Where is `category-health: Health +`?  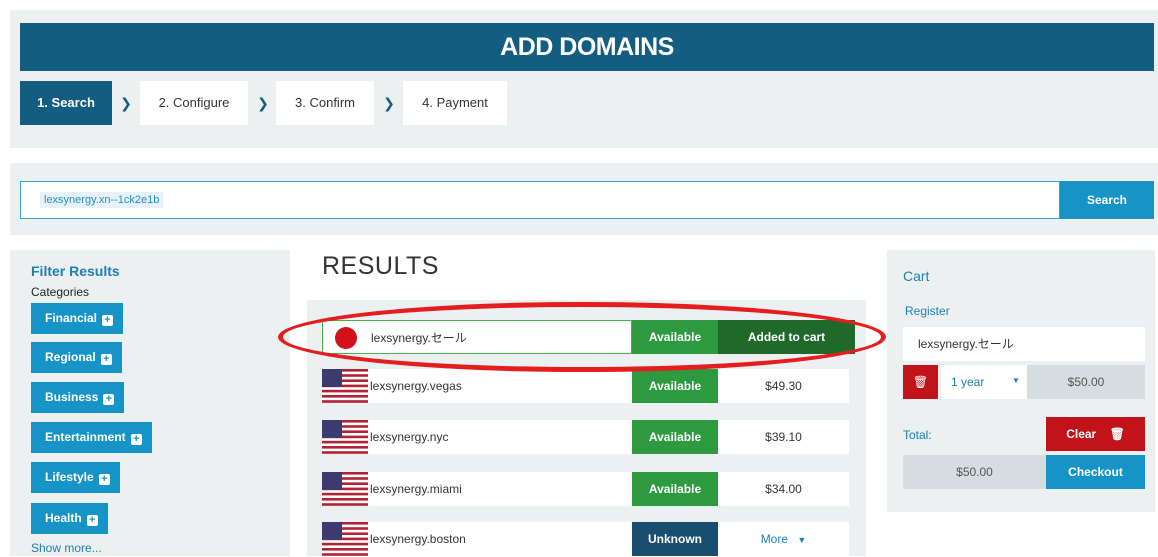 category-health: Health + is located at coordinates (69, 518).